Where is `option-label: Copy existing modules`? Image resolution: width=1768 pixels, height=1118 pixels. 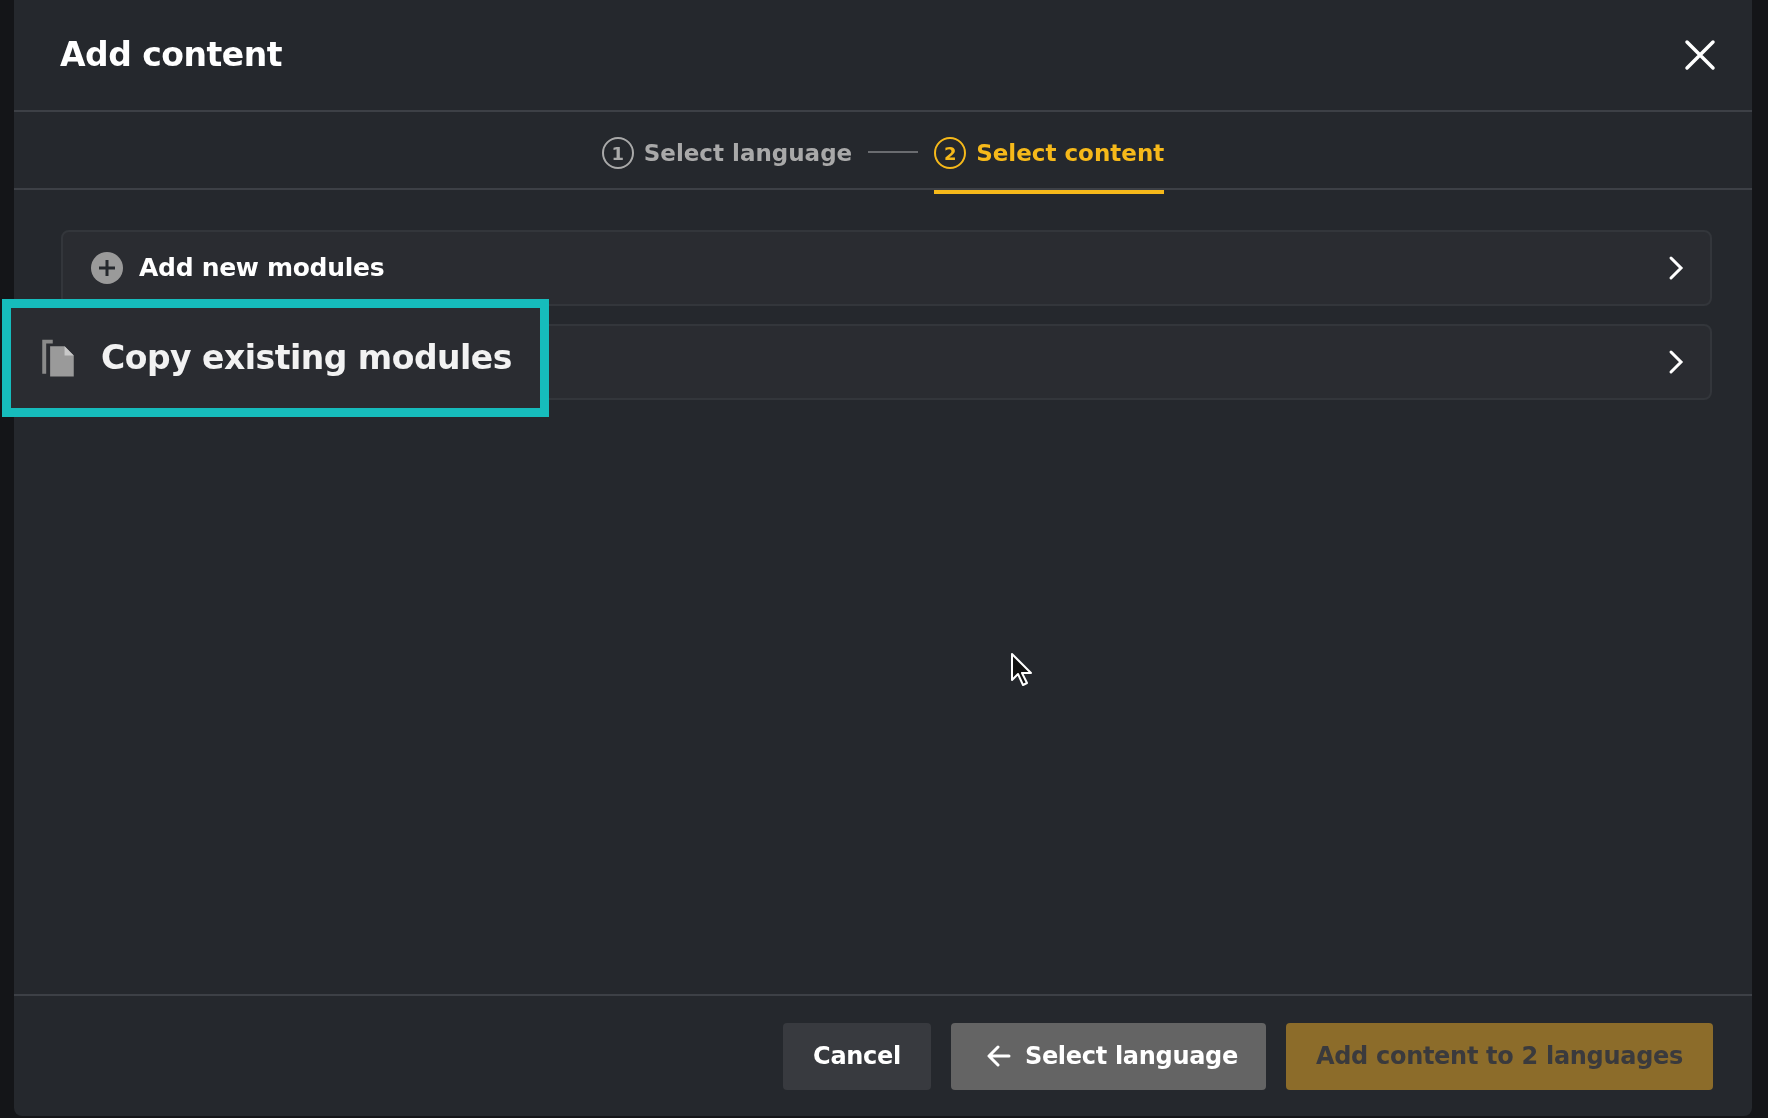
option-label: Copy existing modules is located at coordinates (306, 358).